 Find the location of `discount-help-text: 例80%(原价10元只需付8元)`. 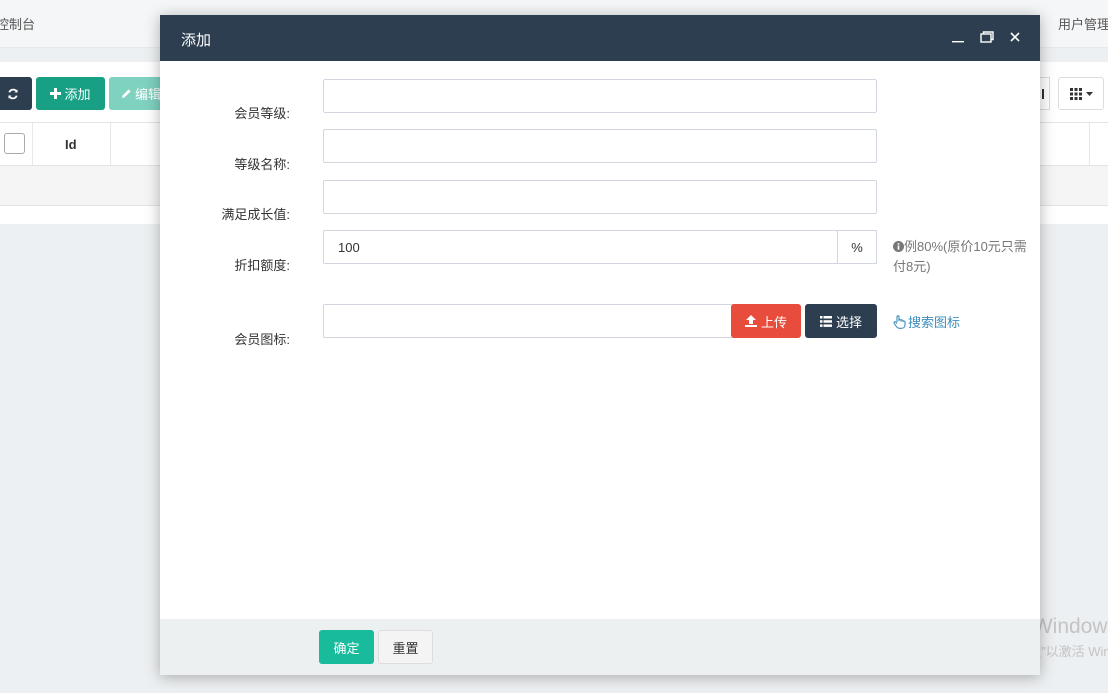

discount-help-text: 例80%(原价10元只需付8元) is located at coordinates (963, 257).